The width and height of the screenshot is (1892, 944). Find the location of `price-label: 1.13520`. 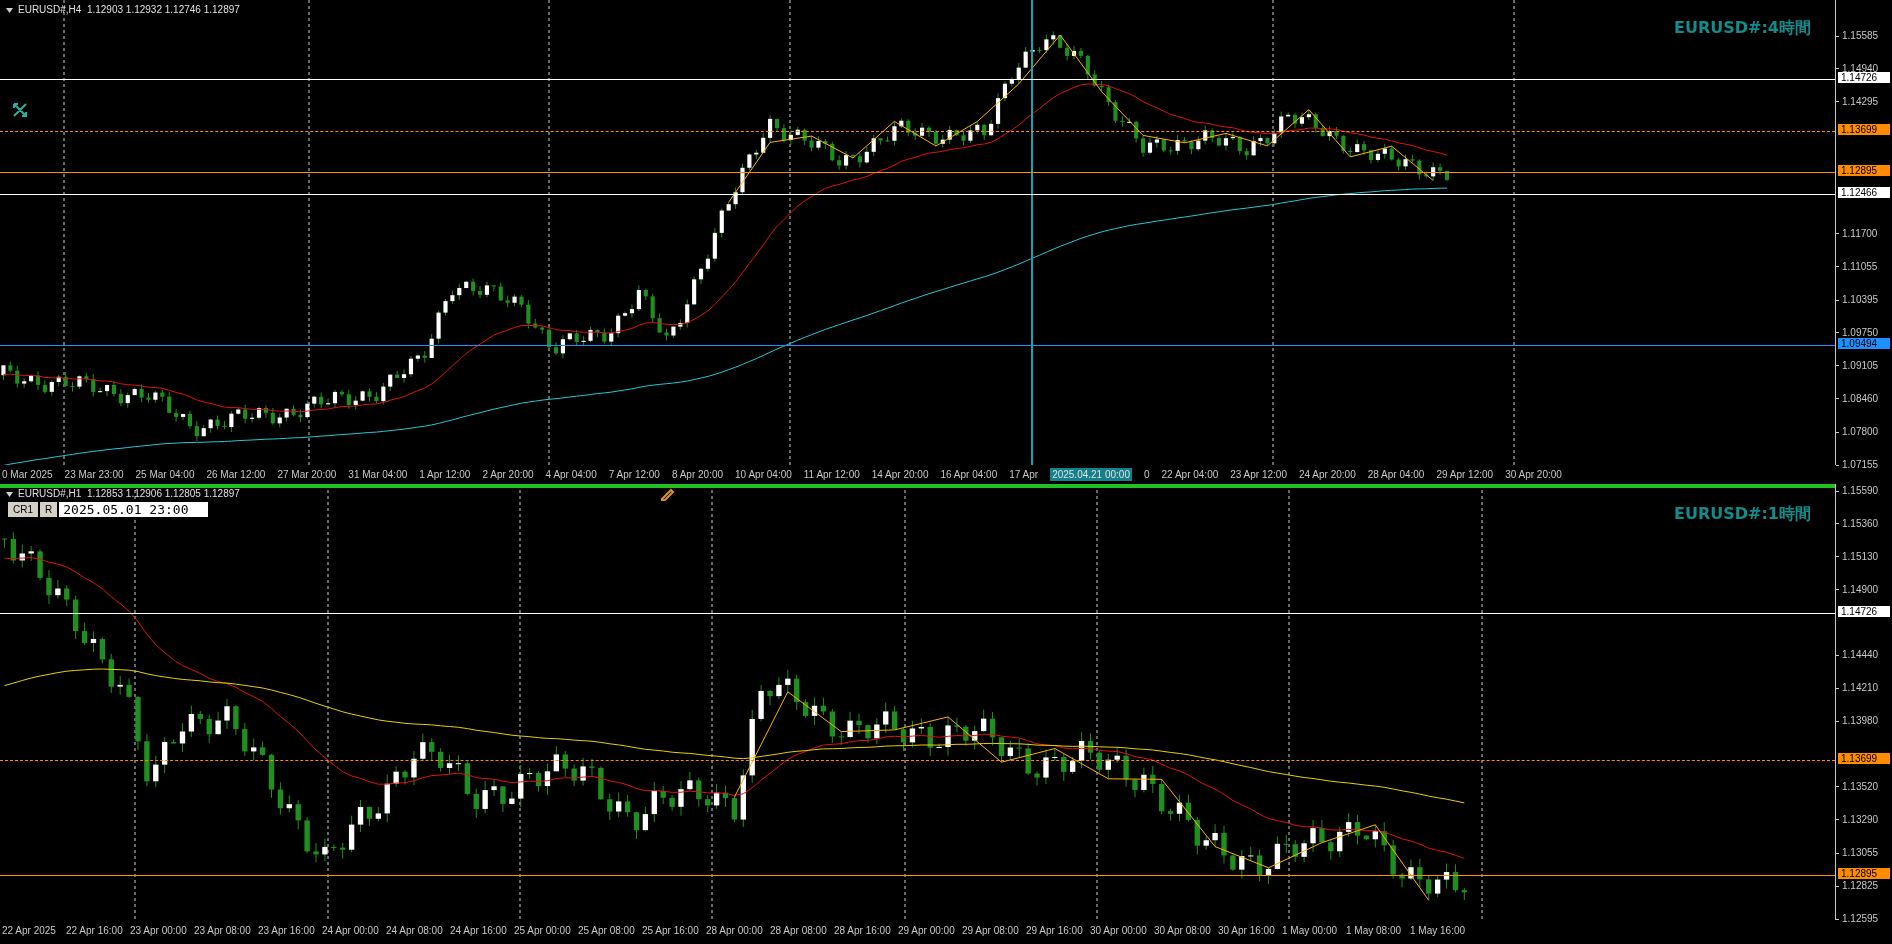

price-label: 1.13520 is located at coordinates (1860, 786).